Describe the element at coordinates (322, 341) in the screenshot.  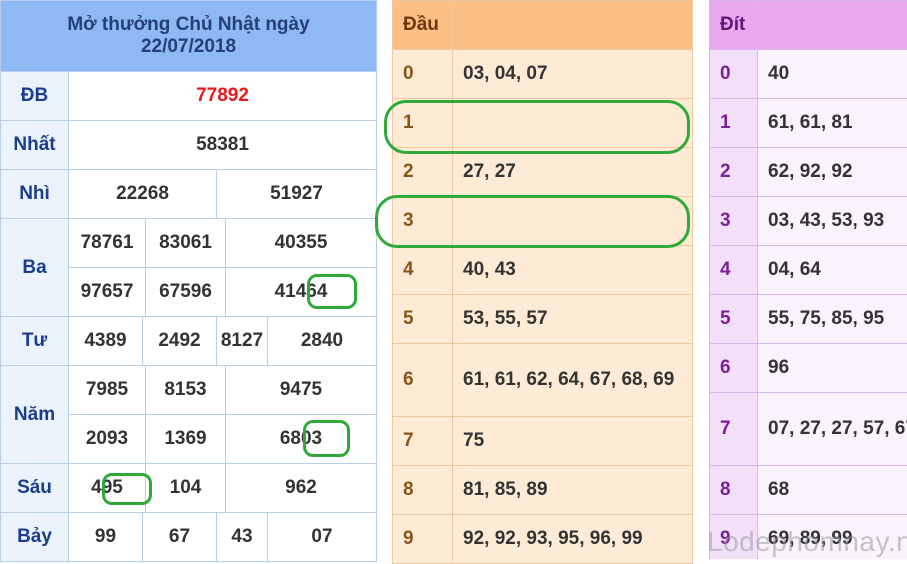
I see `prize-value: 2840` at that location.